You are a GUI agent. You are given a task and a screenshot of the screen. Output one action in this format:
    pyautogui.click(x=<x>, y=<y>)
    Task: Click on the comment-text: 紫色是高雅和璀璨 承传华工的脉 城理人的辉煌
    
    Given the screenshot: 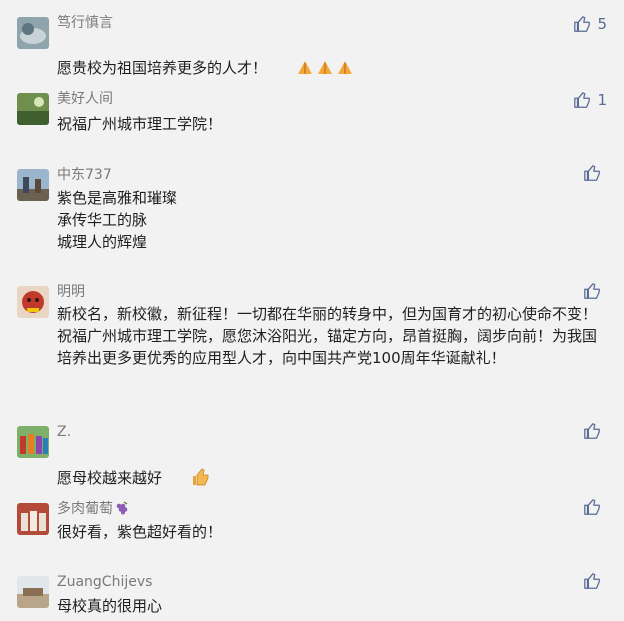 What is the action you would take?
    pyautogui.click(x=117, y=220)
    